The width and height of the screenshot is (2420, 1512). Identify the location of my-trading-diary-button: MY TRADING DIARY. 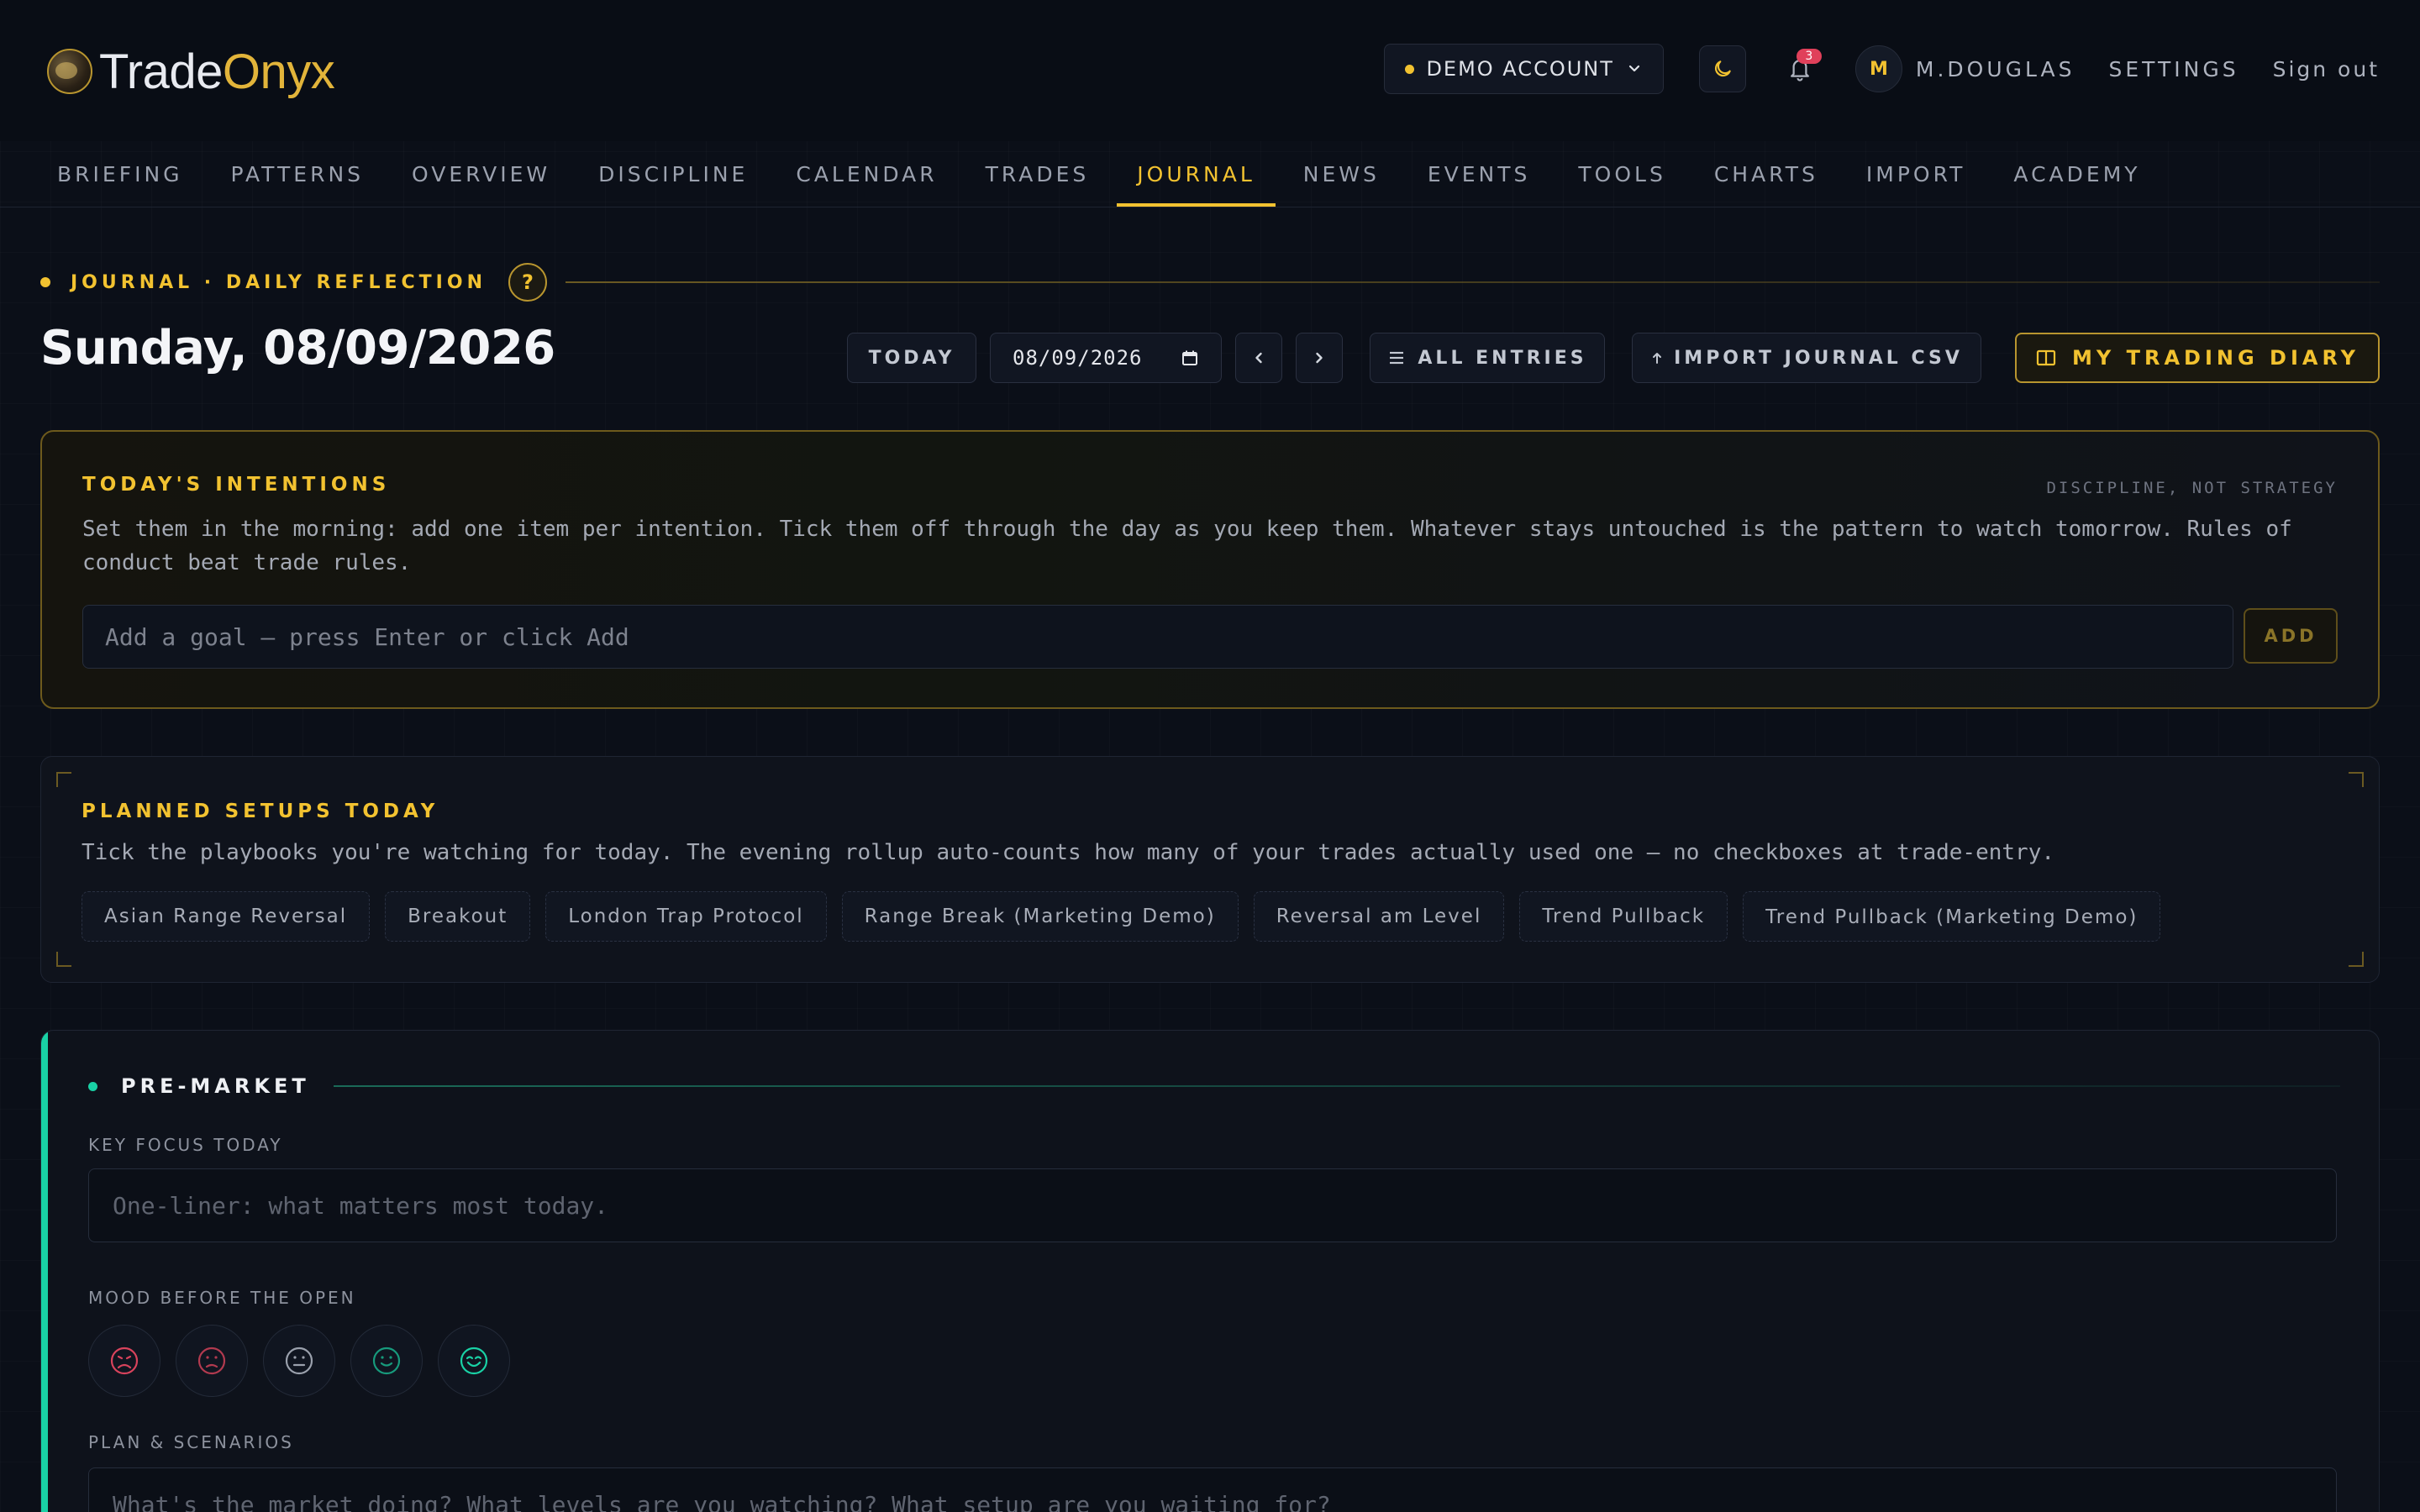
(2197, 358).